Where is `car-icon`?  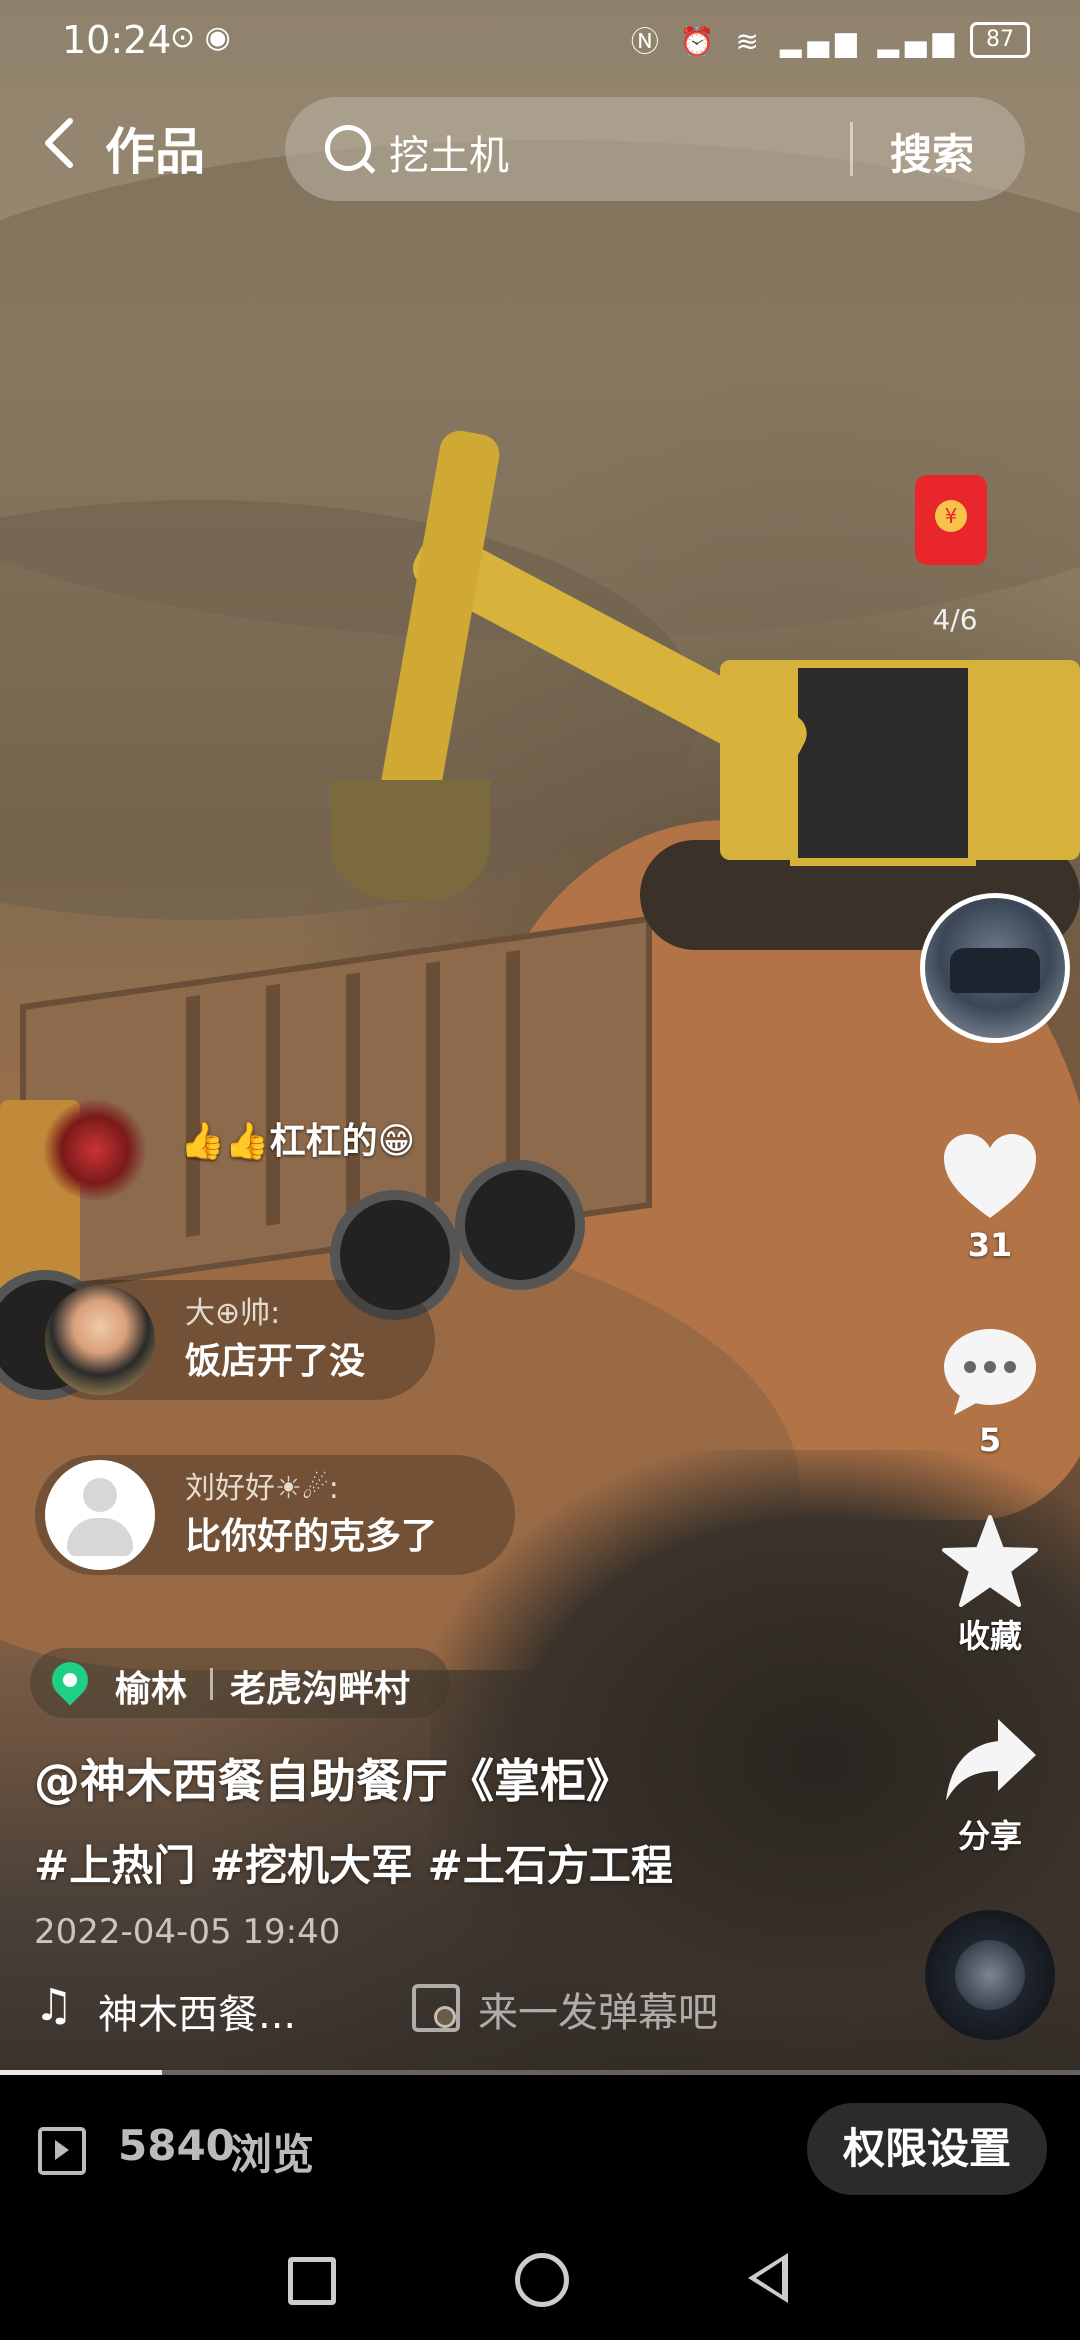
car-icon is located at coordinates (995, 970).